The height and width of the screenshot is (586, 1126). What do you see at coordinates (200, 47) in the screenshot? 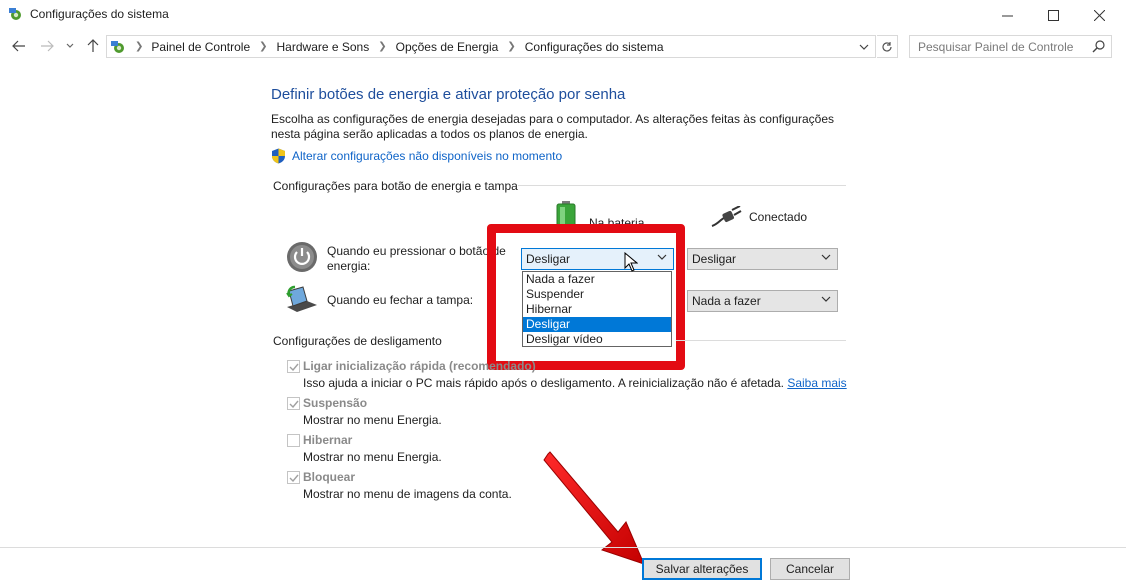
I see `breadcrumb-item: Painel de Controle` at bounding box center [200, 47].